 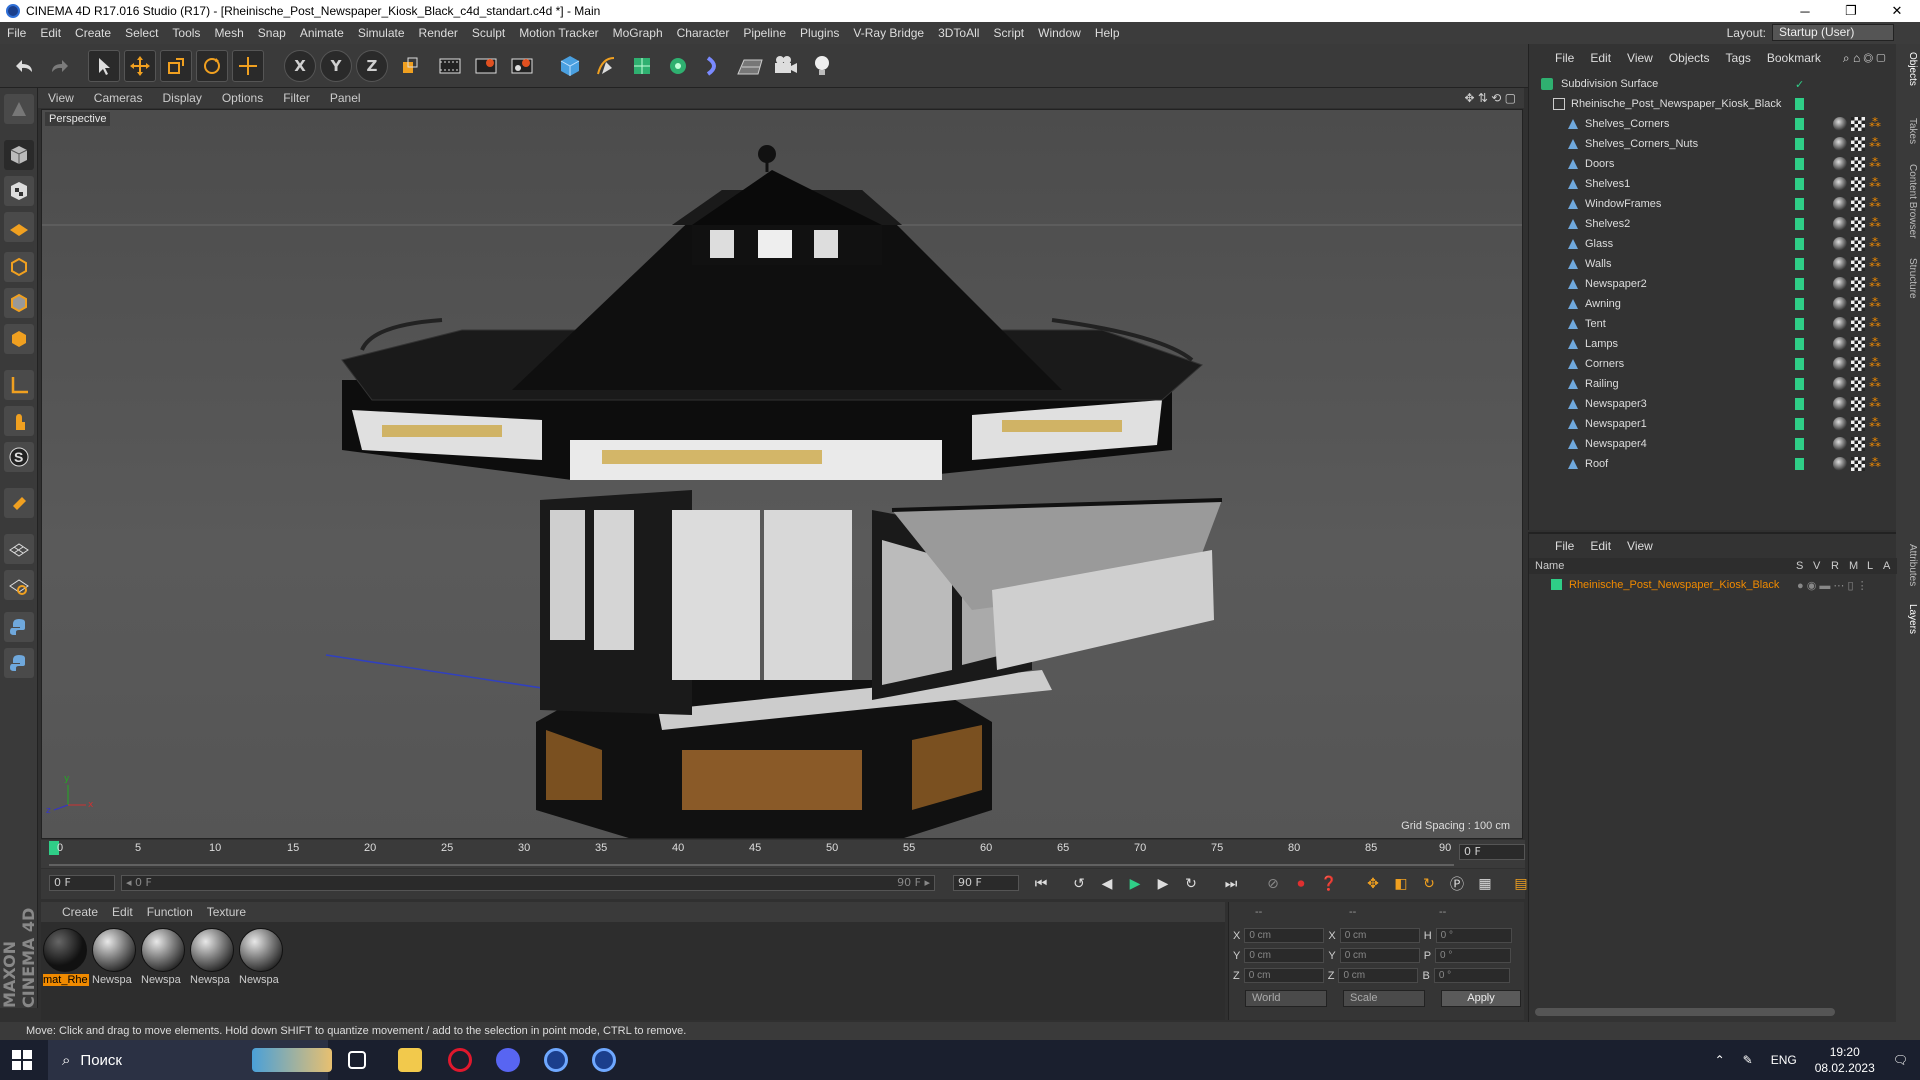 I want to click on multi-tool-icon, so click(x=248, y=66).